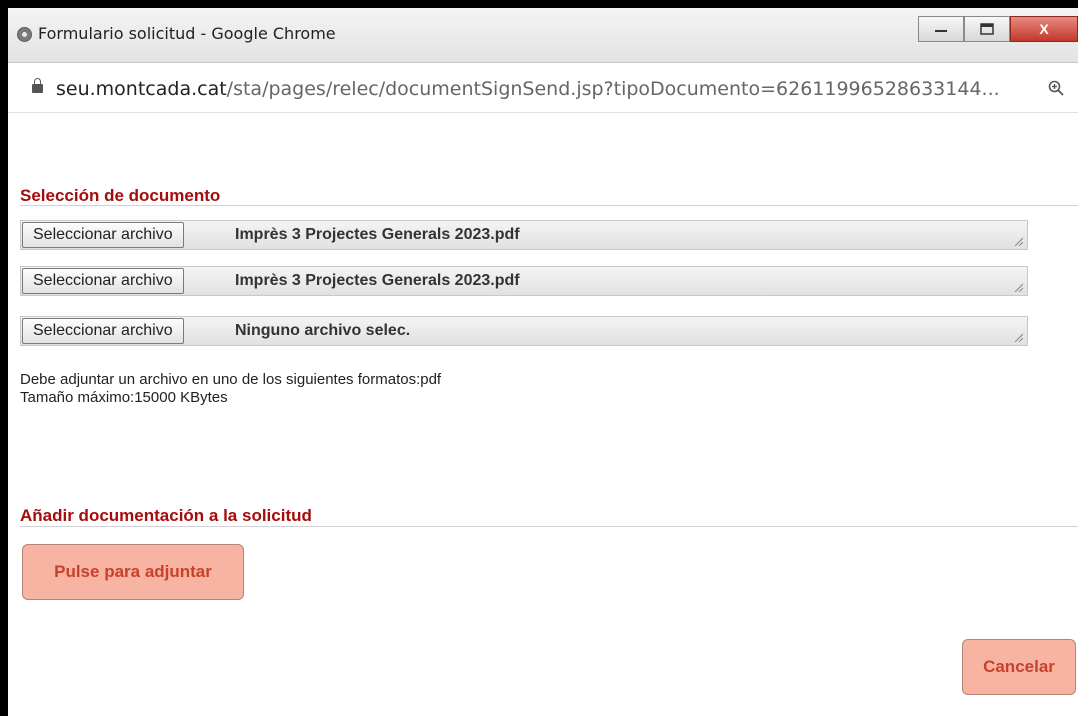 Image resolution: width=1078 pixels, height=716 pixels. What do you see at coordinates (124, 397) in the screenshot?
I see `size-info: Tamaño máximo:15000 KBytes` at bounding box center [124, 397].